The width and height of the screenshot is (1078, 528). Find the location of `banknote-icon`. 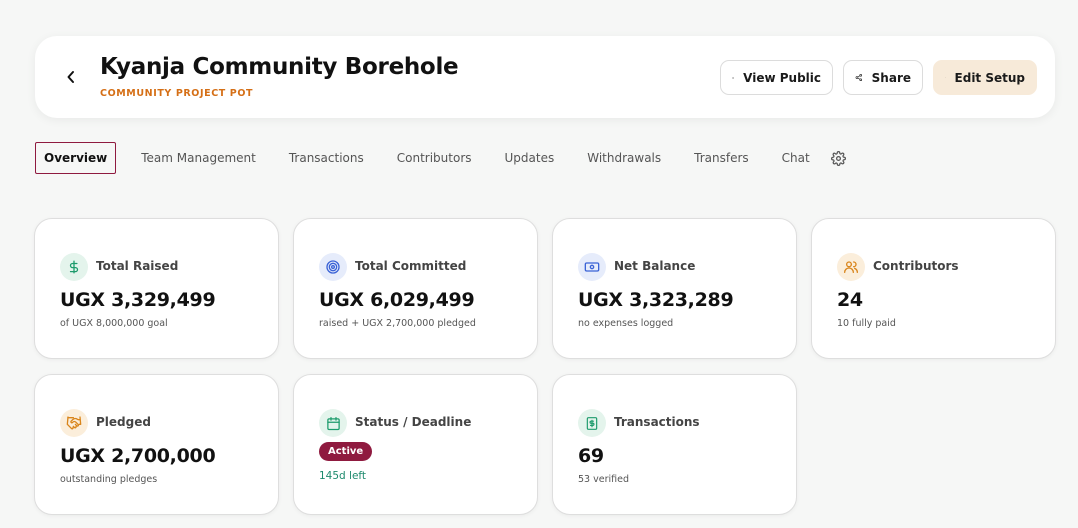

banknote-icon is located at coordinates (592, 267).